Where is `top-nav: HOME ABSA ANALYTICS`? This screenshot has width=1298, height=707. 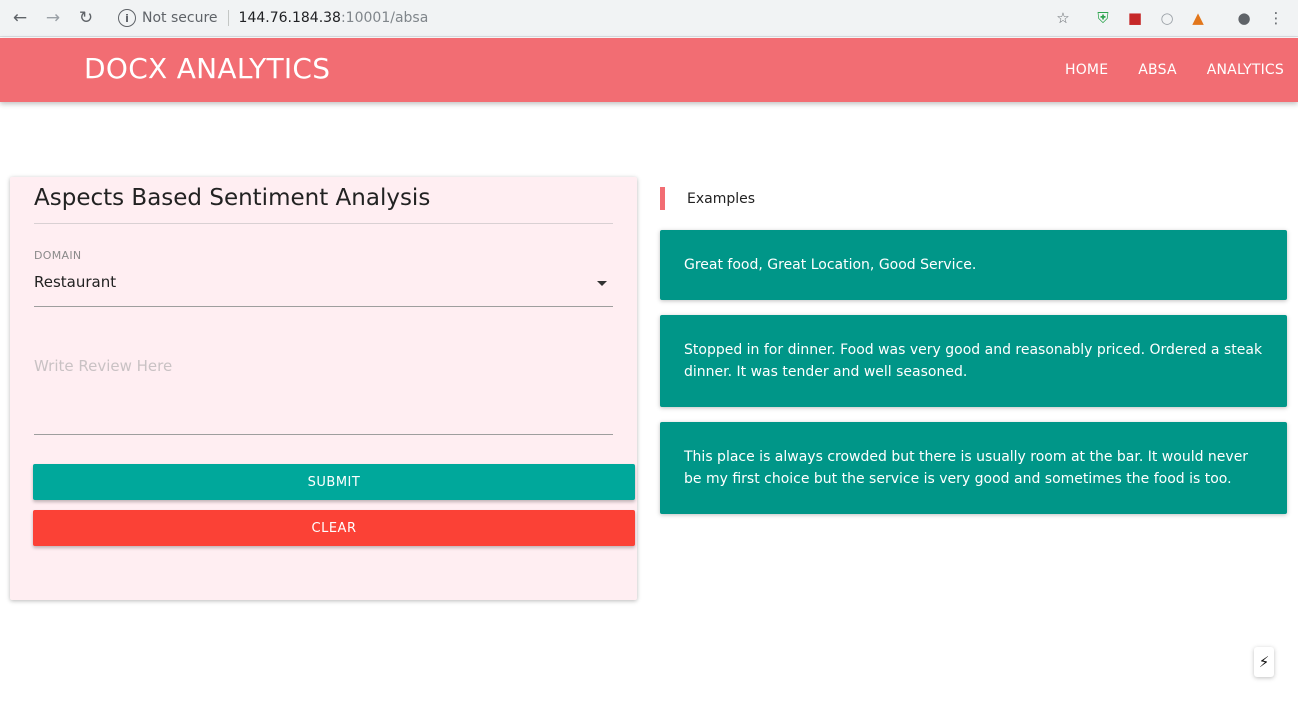
top-nav: HOME ABSA ANALYTICS is located at coordinates (1174, 70).